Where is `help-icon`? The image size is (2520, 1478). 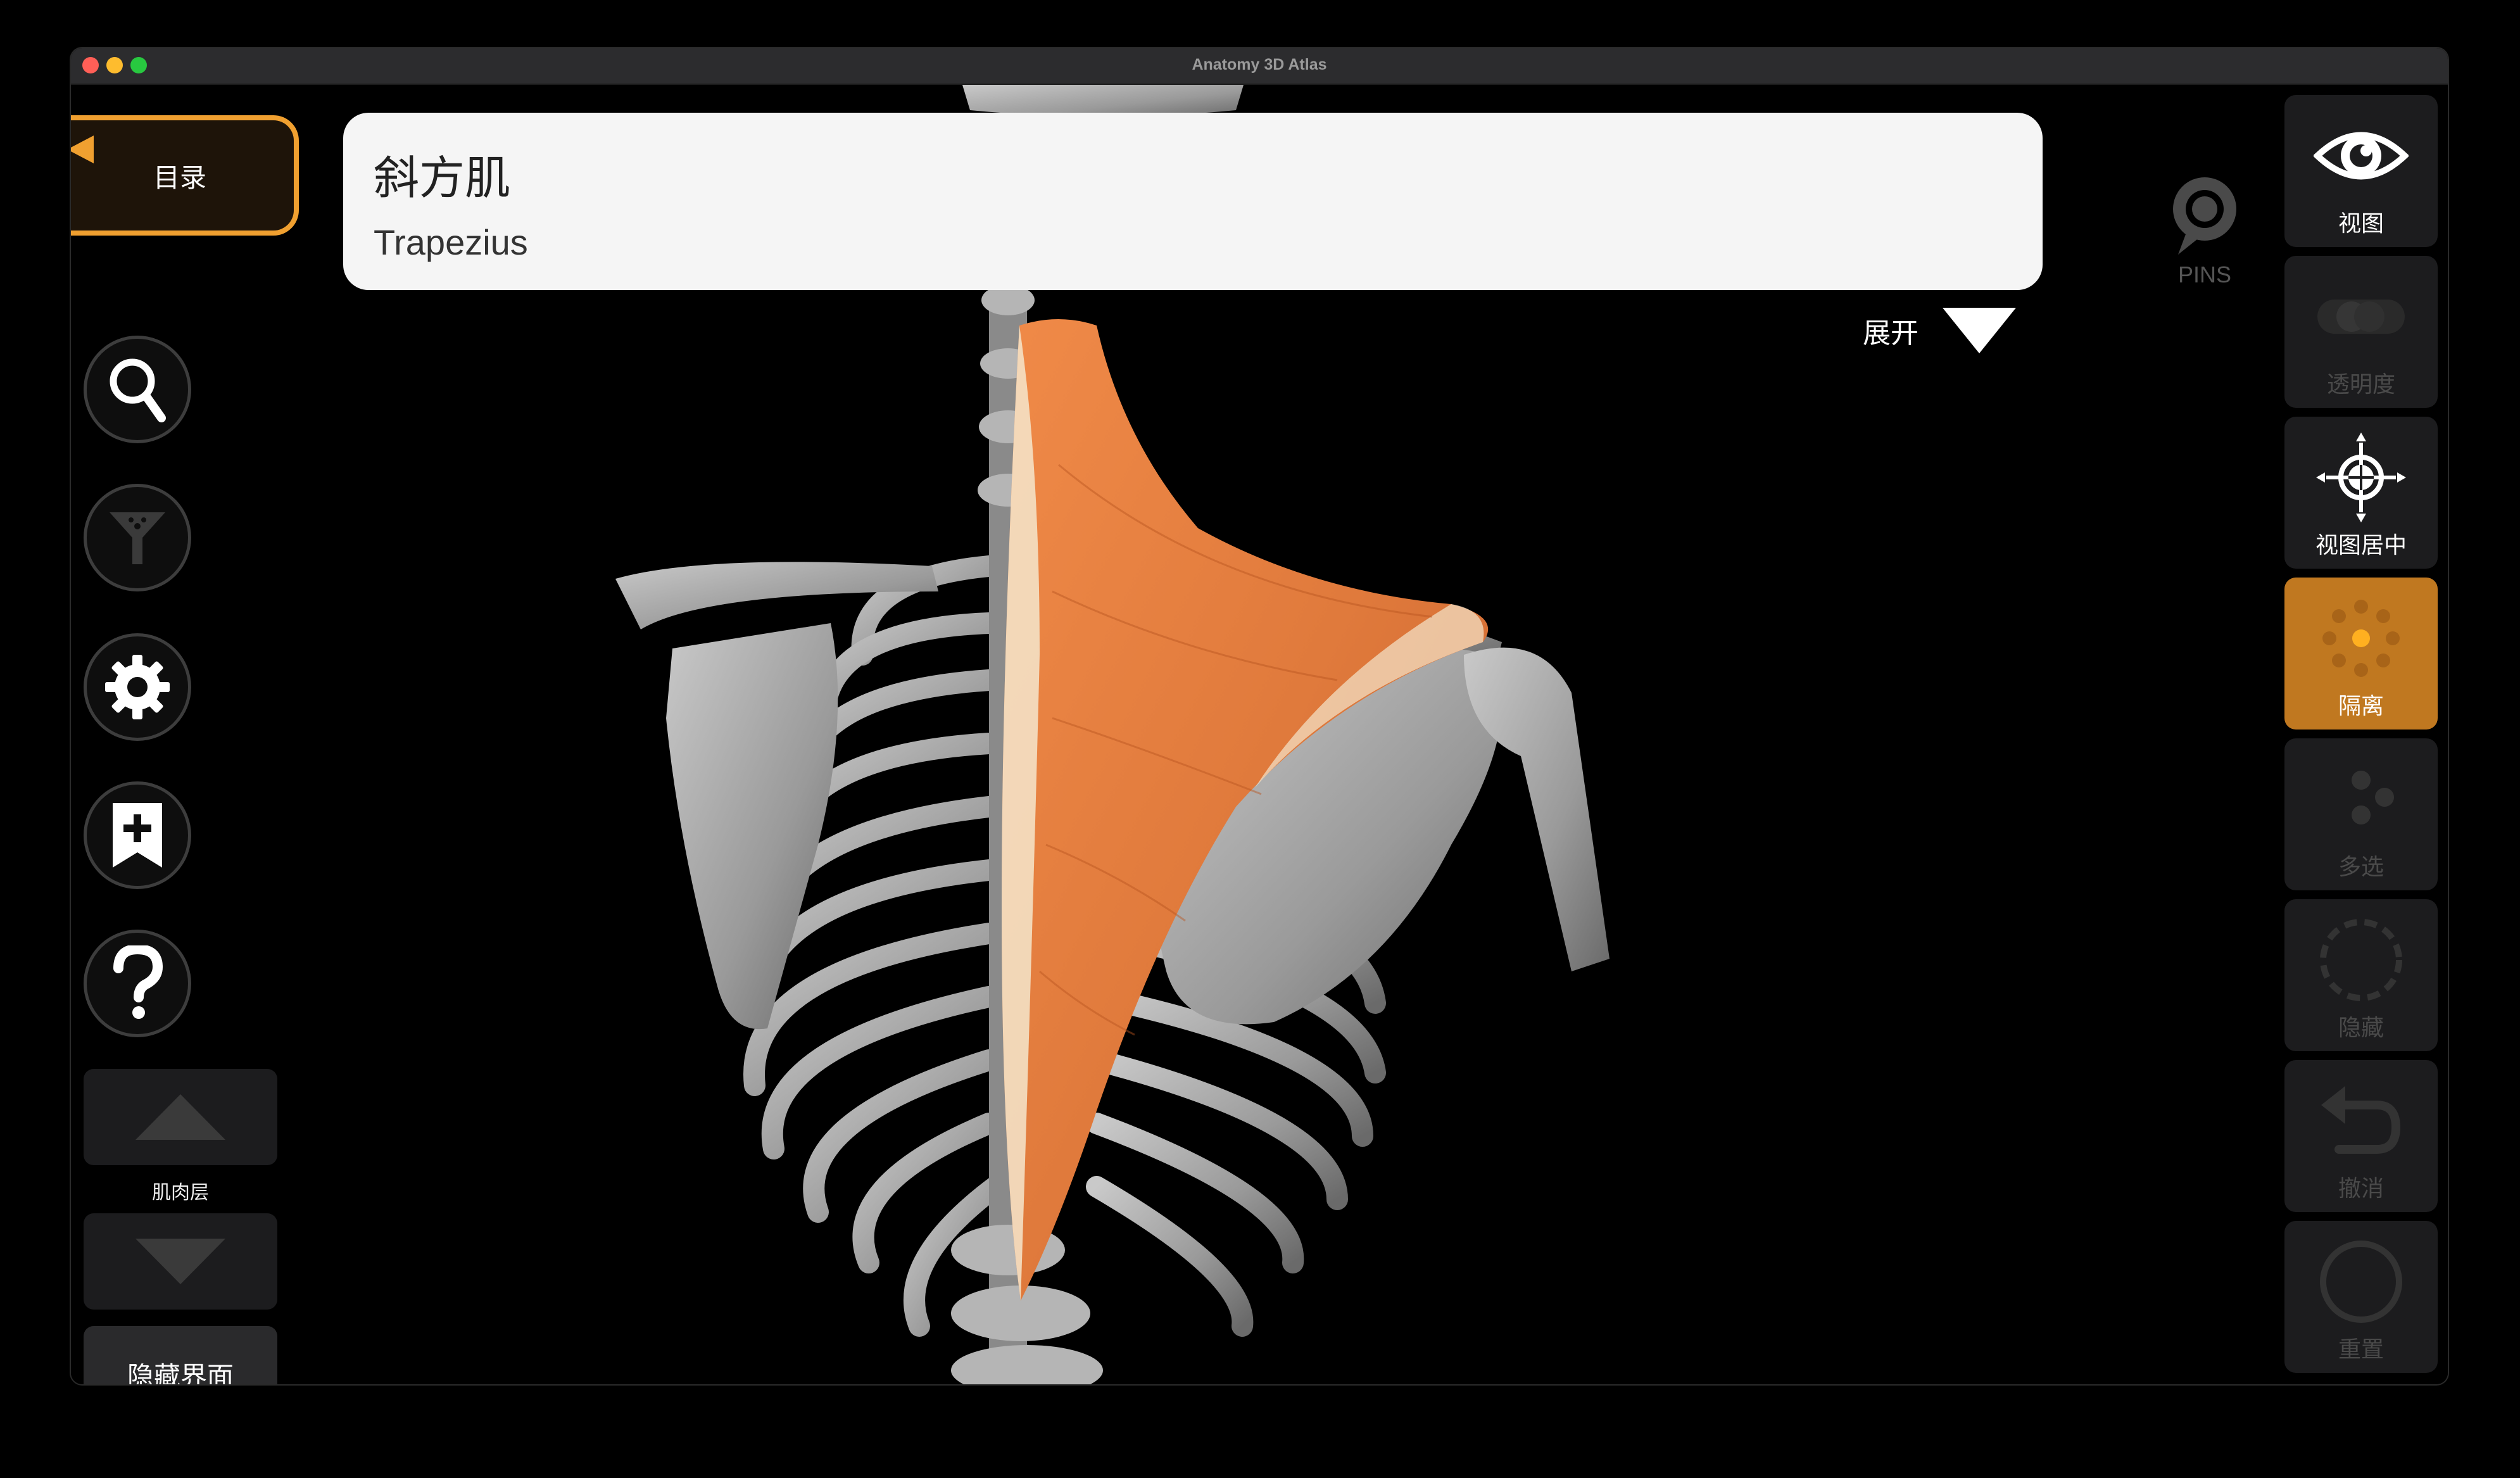 help-icon is located at coordinates (138, 982).